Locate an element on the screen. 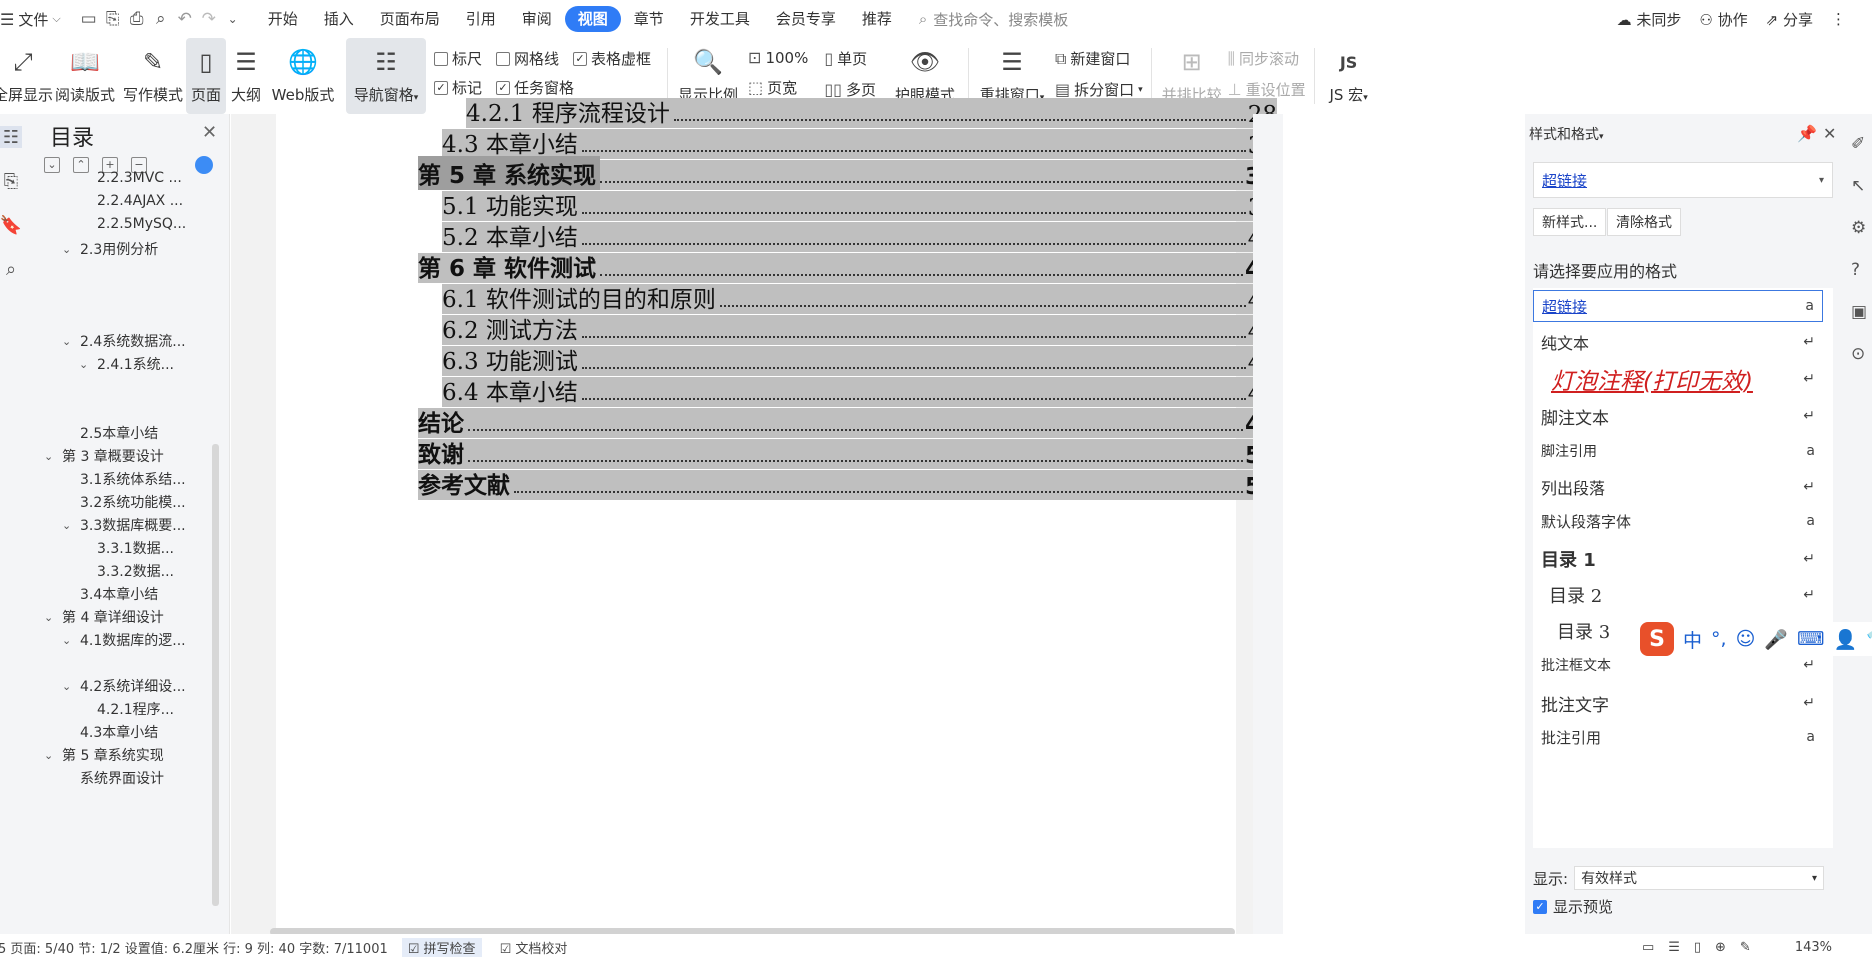  web-layout-button: 🌐 Web版式 is located at coordinates (303, 76).